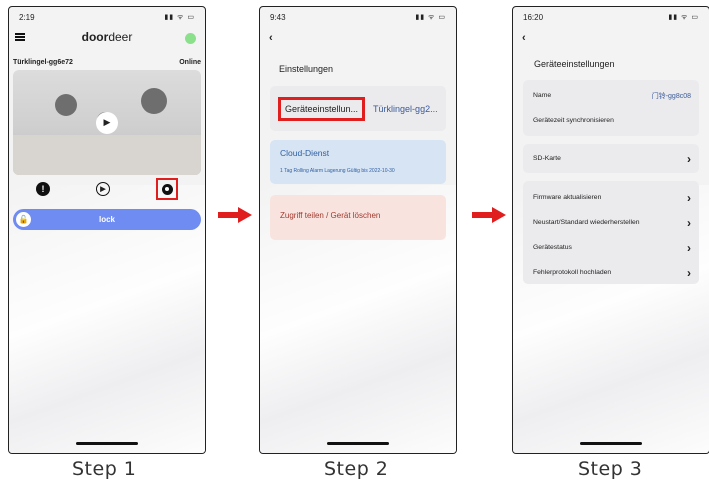  What do you see at coordinates (612, 95) in the screenshot?
I see `name-row: Name 门铃-gg8c08` at bounding box center [612, 95].